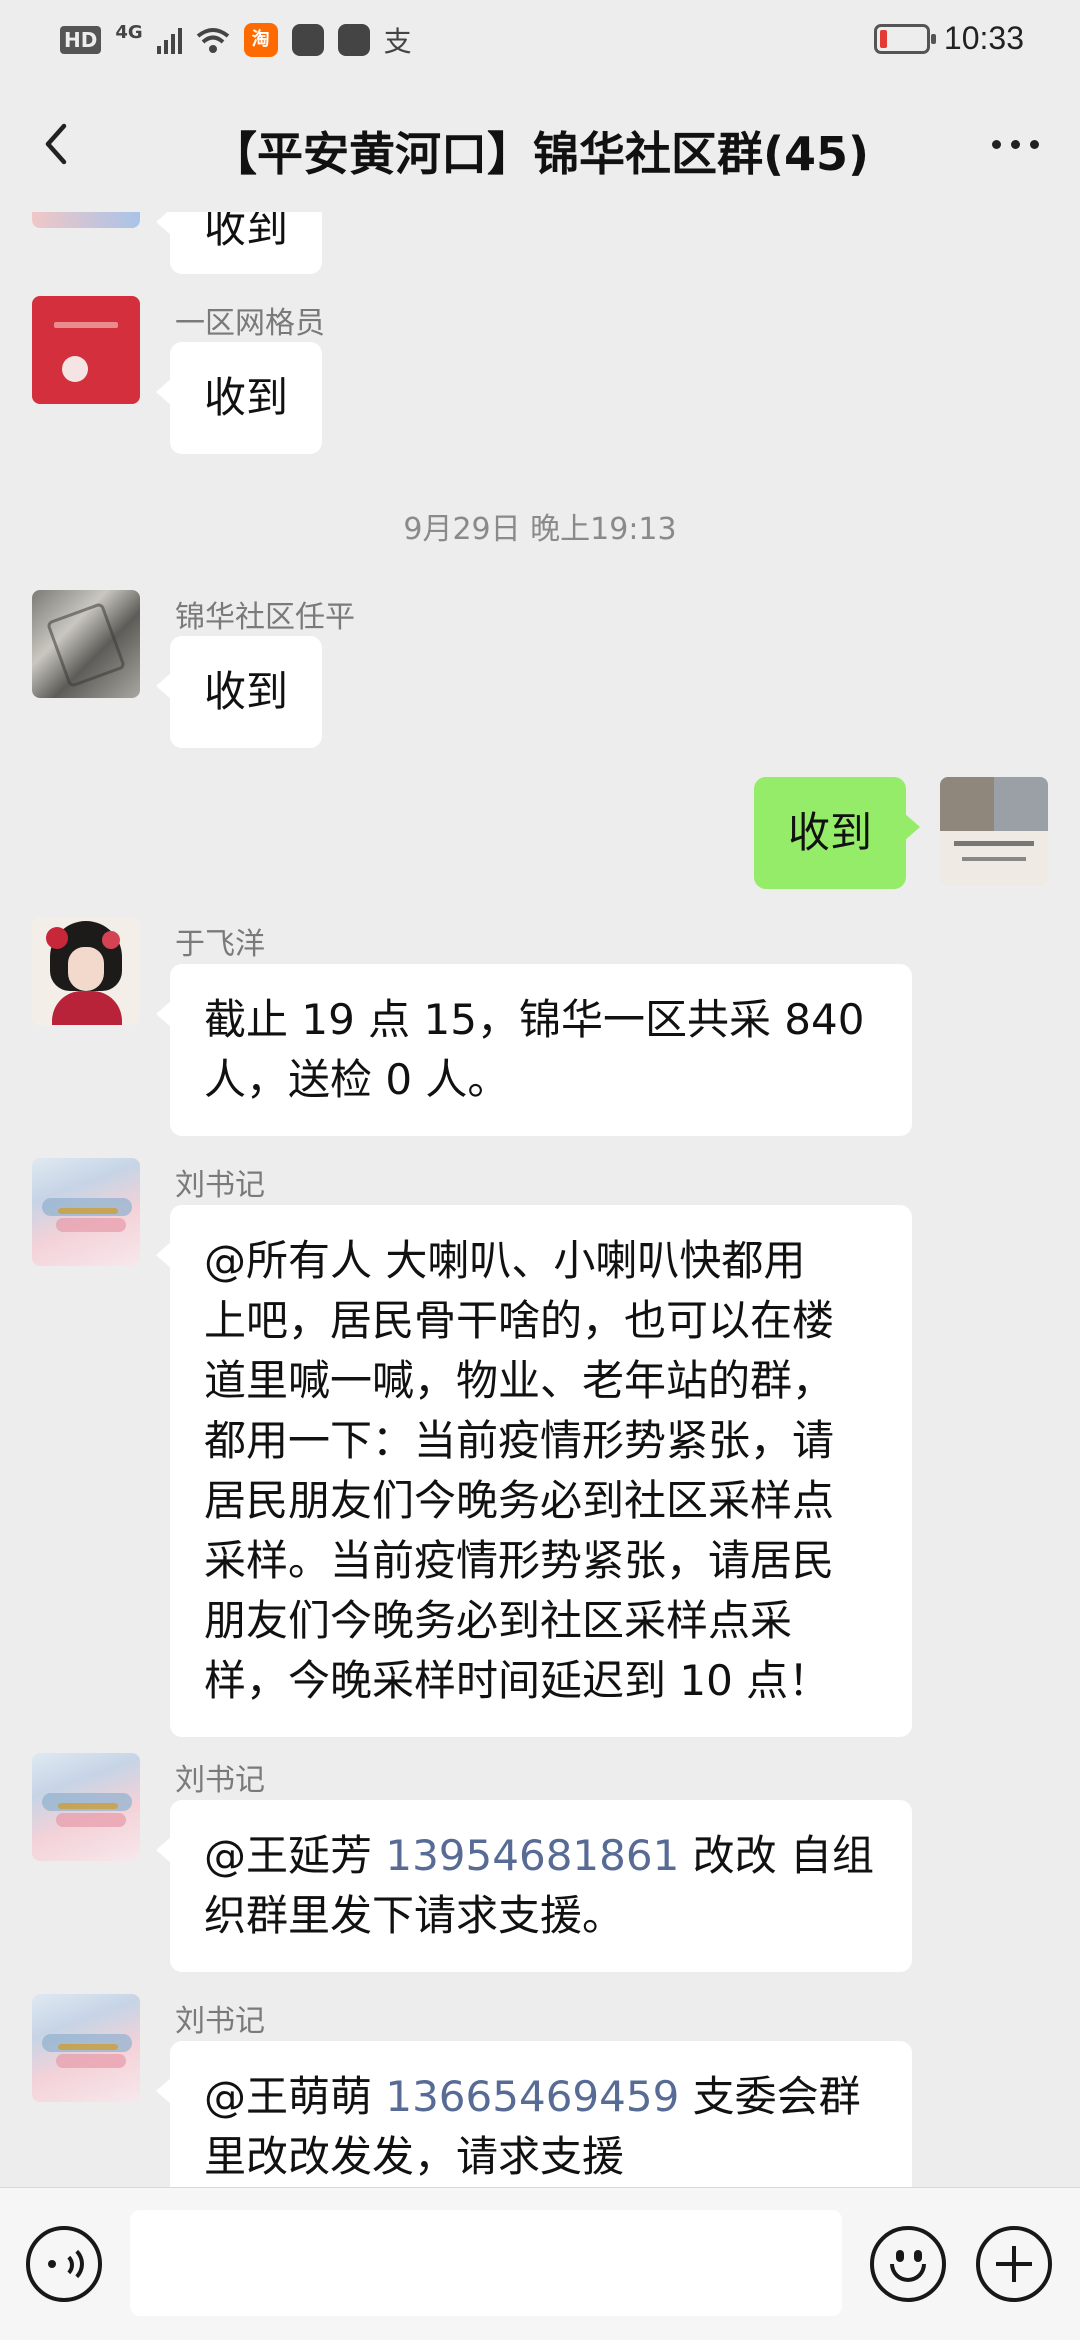 This screenshot has width=1080, height=2340. What do you see at coordinates (918, 2256) in the screenshot?
I see `emoji-icon-eye` at bounding box center [918, 2256].